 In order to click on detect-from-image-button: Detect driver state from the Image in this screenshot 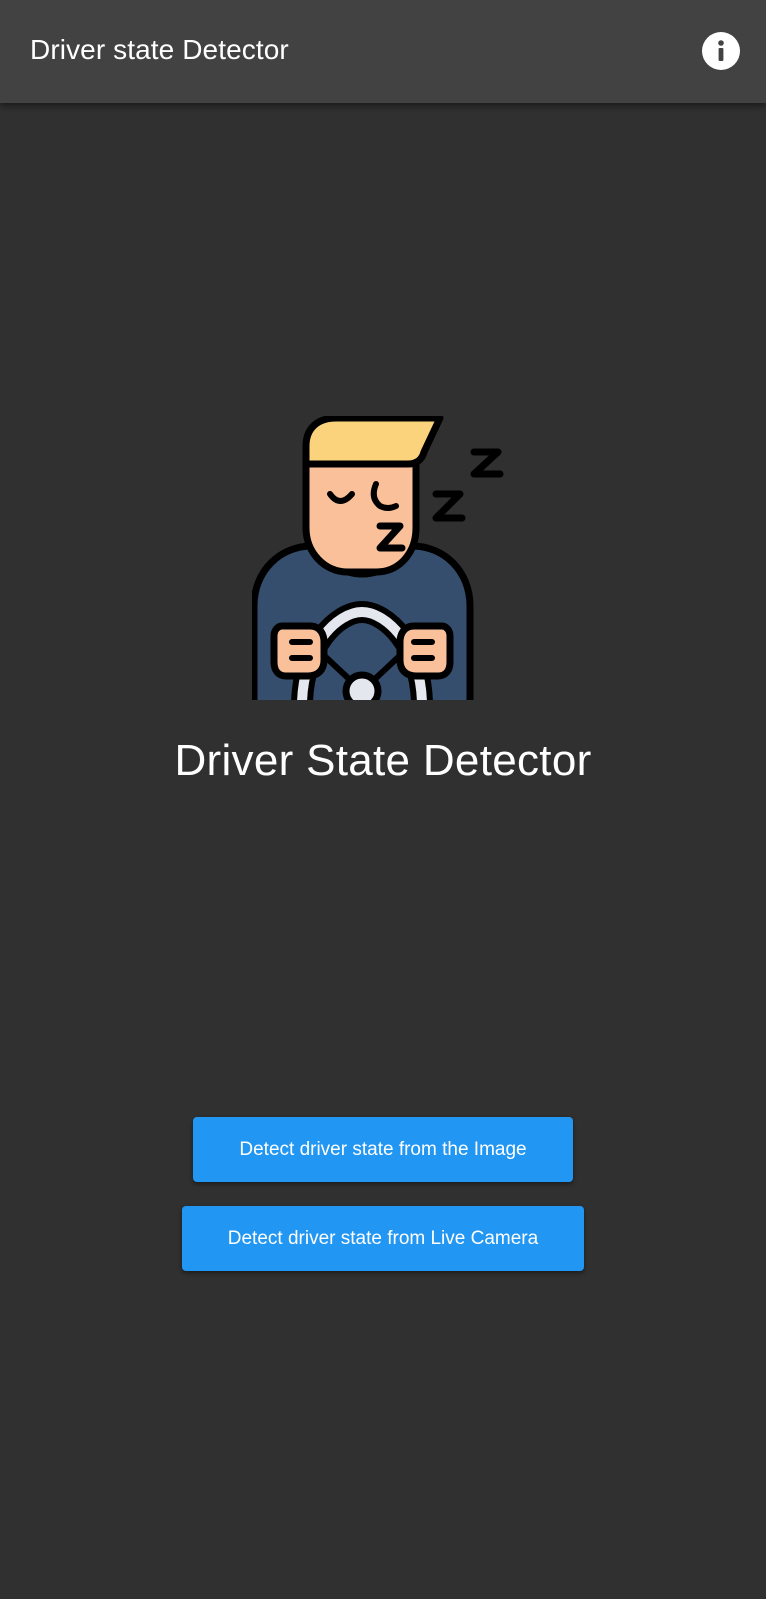, I will do `click(383, 1149)`.